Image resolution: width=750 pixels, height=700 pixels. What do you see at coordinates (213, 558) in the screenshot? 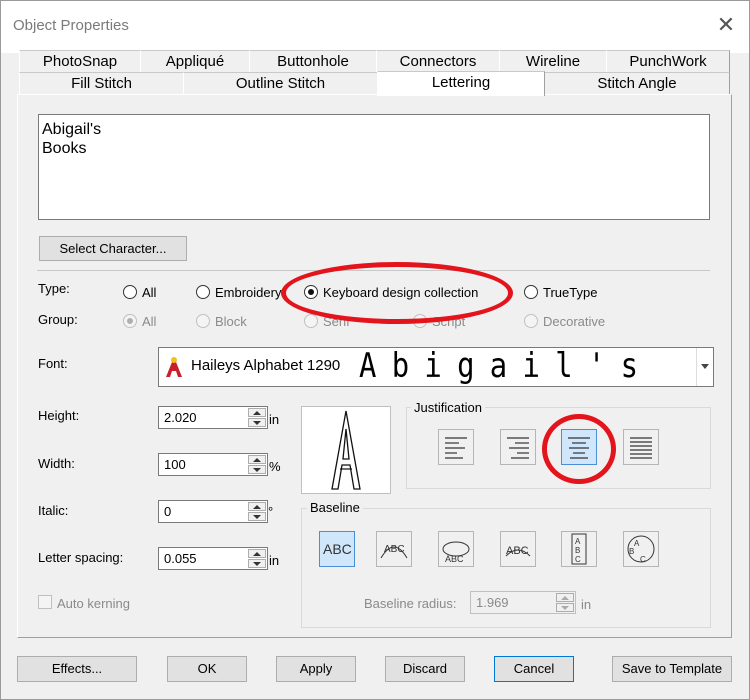
I see `letter-spacing-input: 0.055` at bounding box center [213, 558].